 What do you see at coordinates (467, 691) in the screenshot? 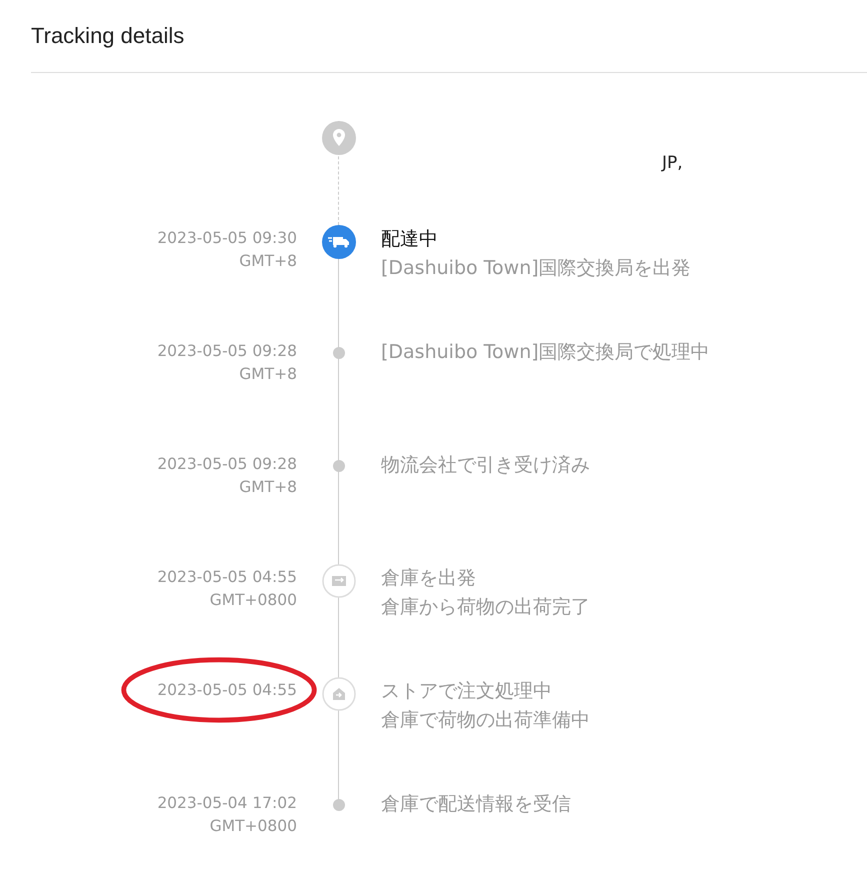
I see `event-status: ストアで注文処理中` at bounding box center [467, 691].